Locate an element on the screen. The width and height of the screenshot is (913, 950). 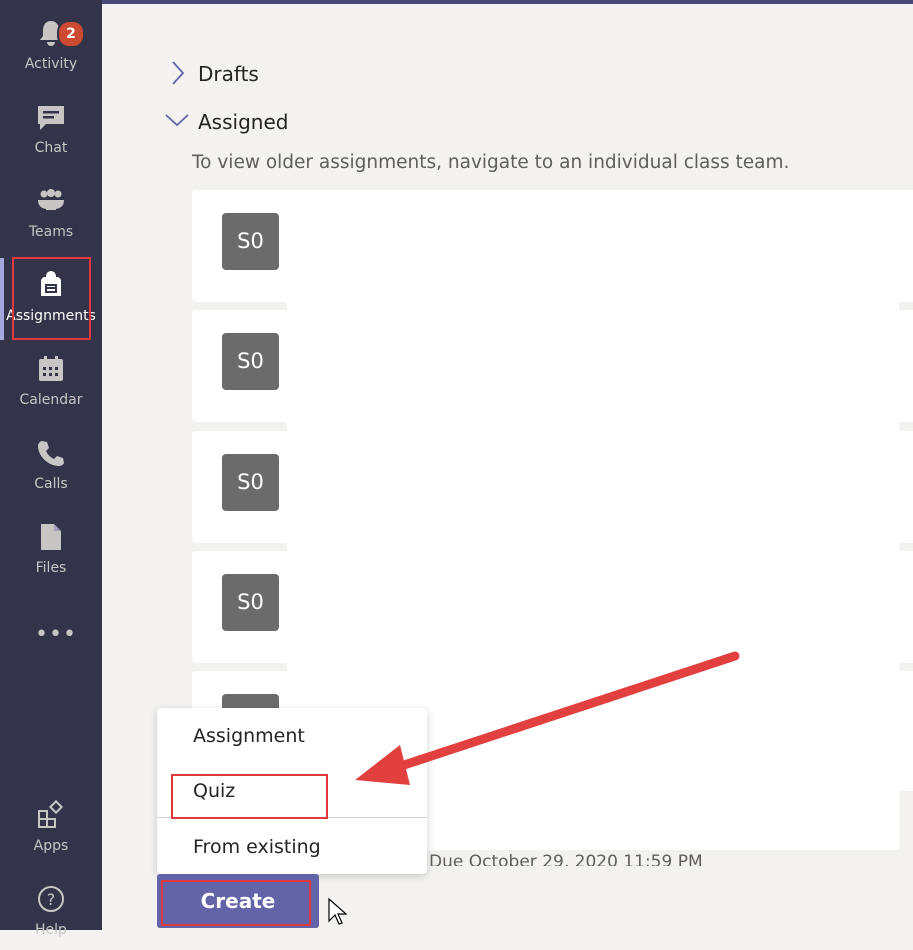
rail-item-files: Files is located at coordinates (51, 551).